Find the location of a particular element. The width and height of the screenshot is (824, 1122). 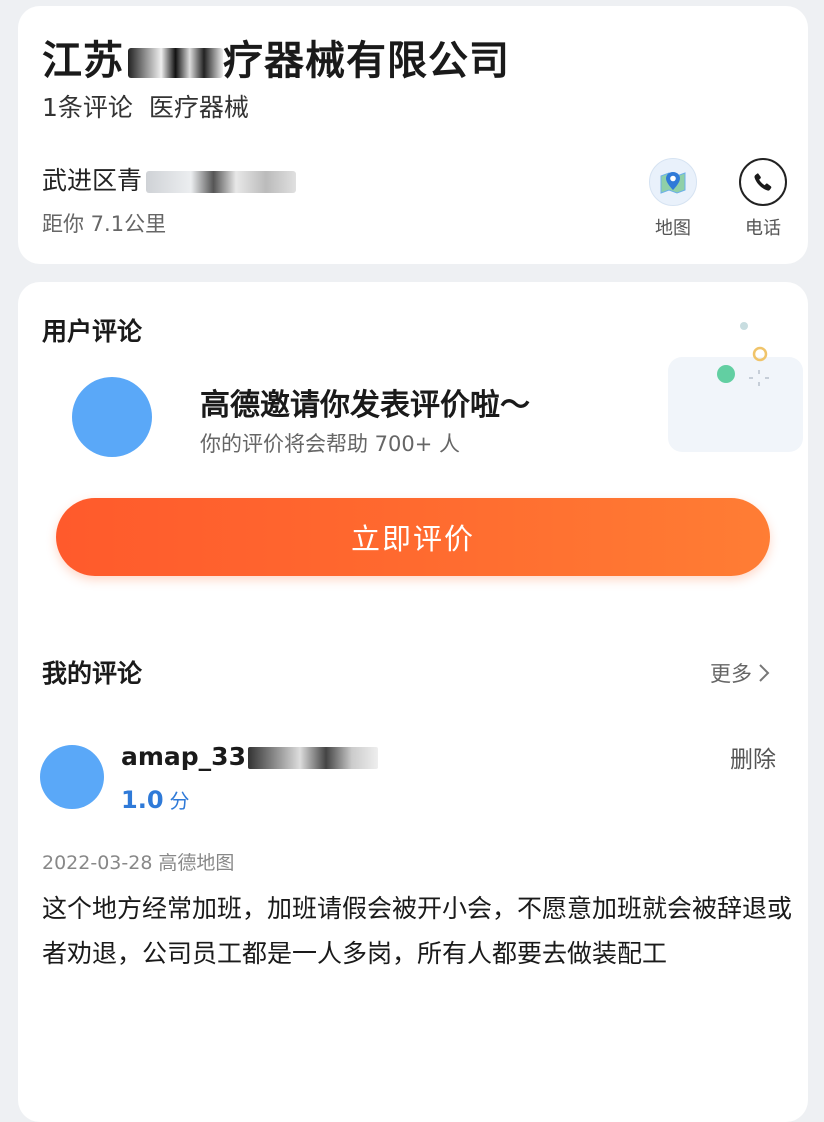

map-label: 地图 is located at coordinates (673, 228).